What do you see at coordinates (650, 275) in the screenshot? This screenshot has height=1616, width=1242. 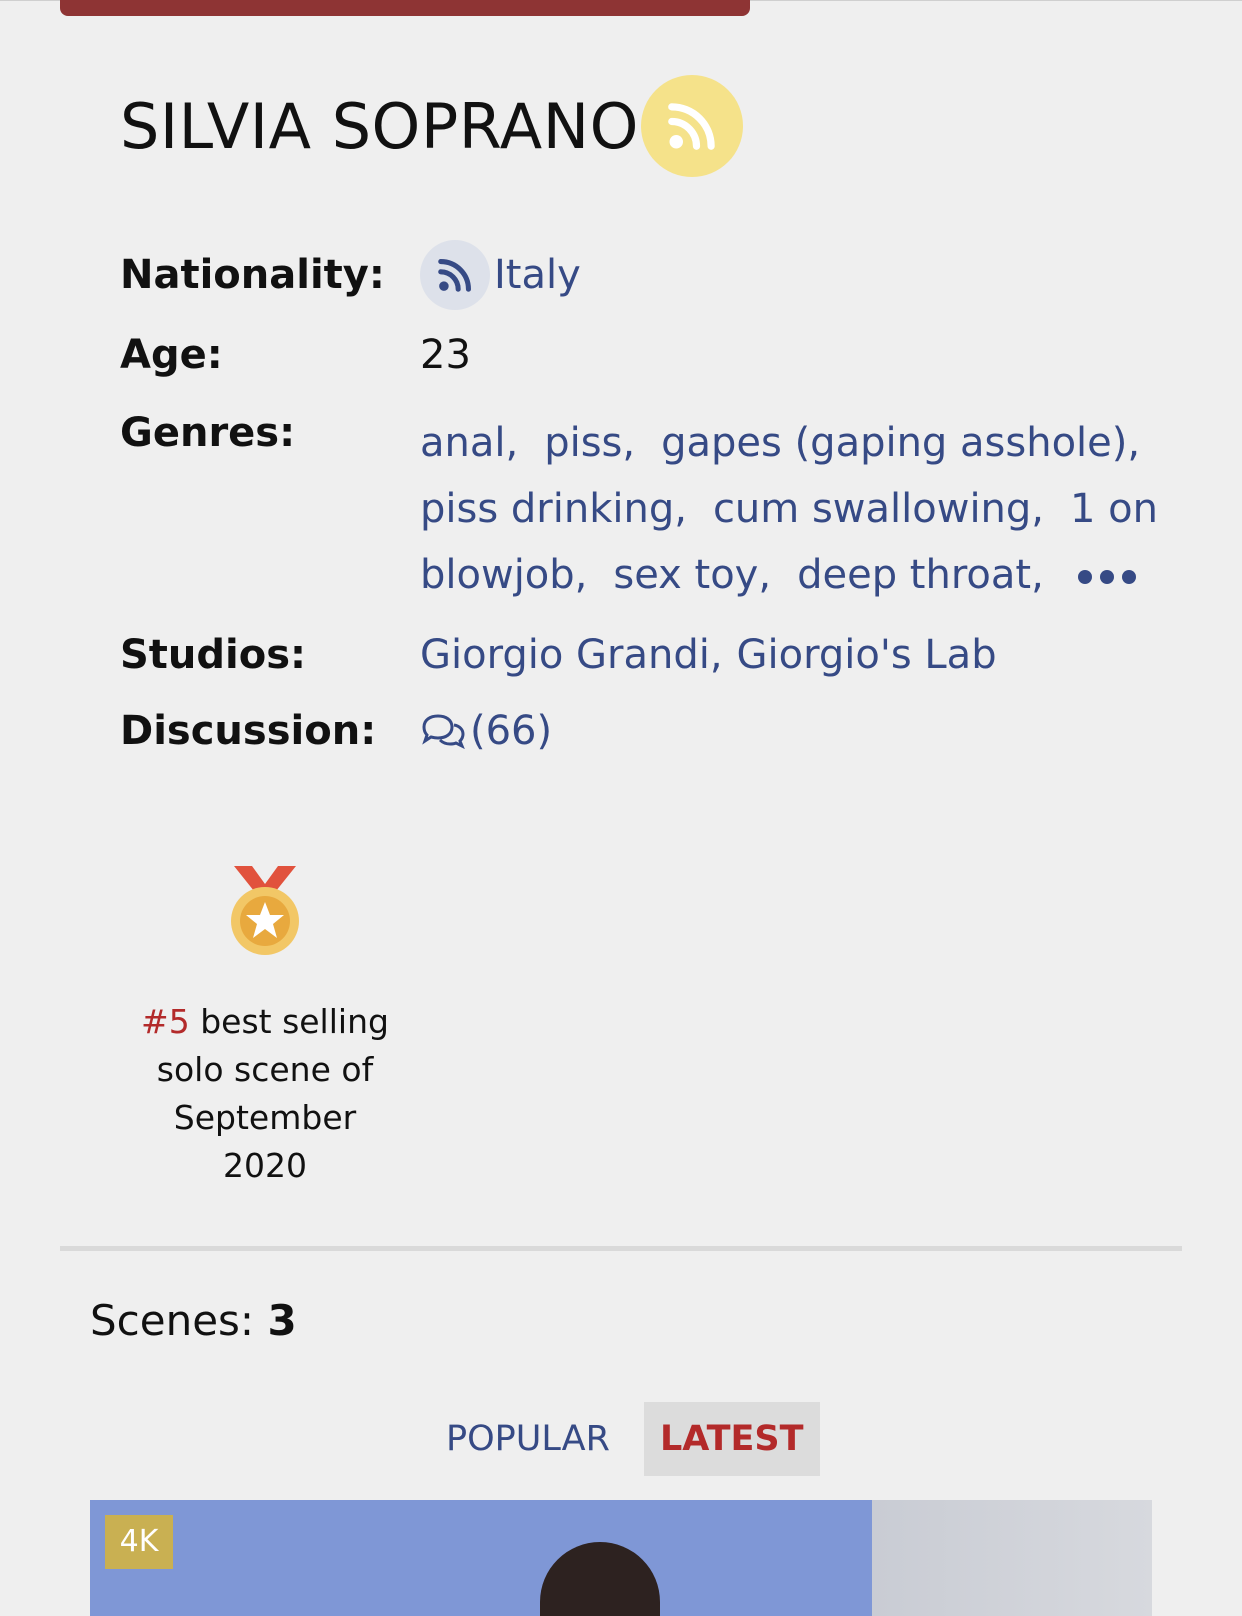 I see `nationality-row: Nationality: Italy` at bounding box center [650, 275].